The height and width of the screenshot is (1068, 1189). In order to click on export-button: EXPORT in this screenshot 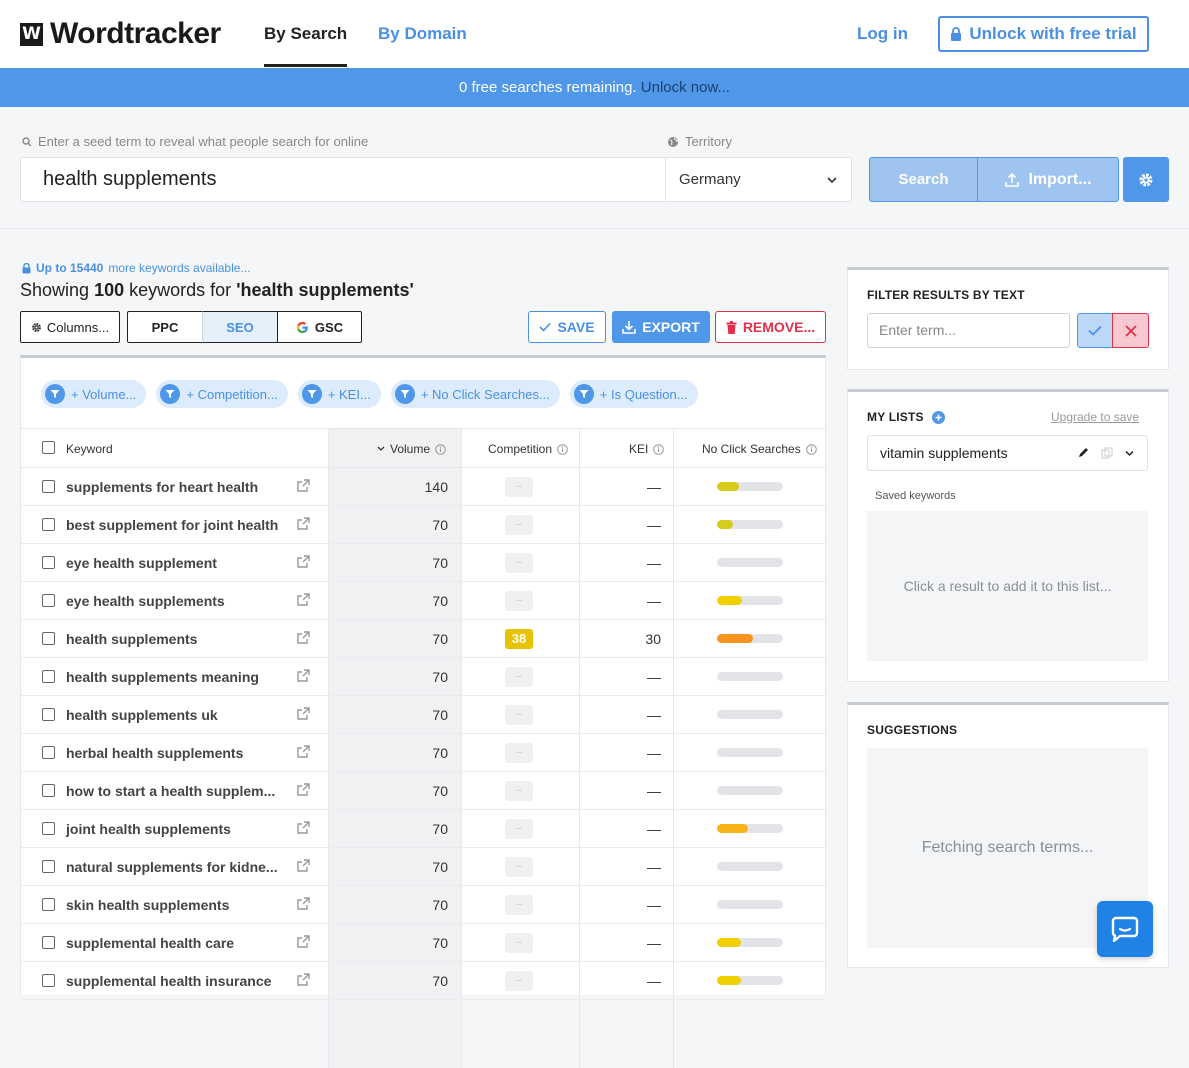, I will do `click(661, 327)`.